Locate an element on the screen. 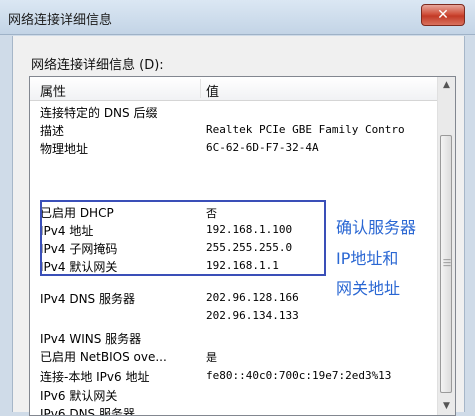 The height and width of the screenshot is (416, 475). vertical-scrollbar: ▲ — — — ▼ is located at coordinates (446, 246).